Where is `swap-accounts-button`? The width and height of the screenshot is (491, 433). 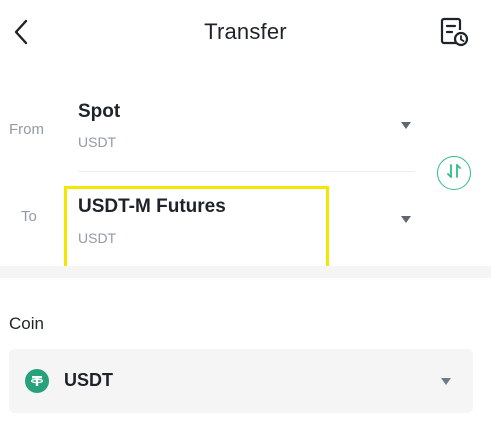
swap-accounts-button is located at coordinates (454, 173).